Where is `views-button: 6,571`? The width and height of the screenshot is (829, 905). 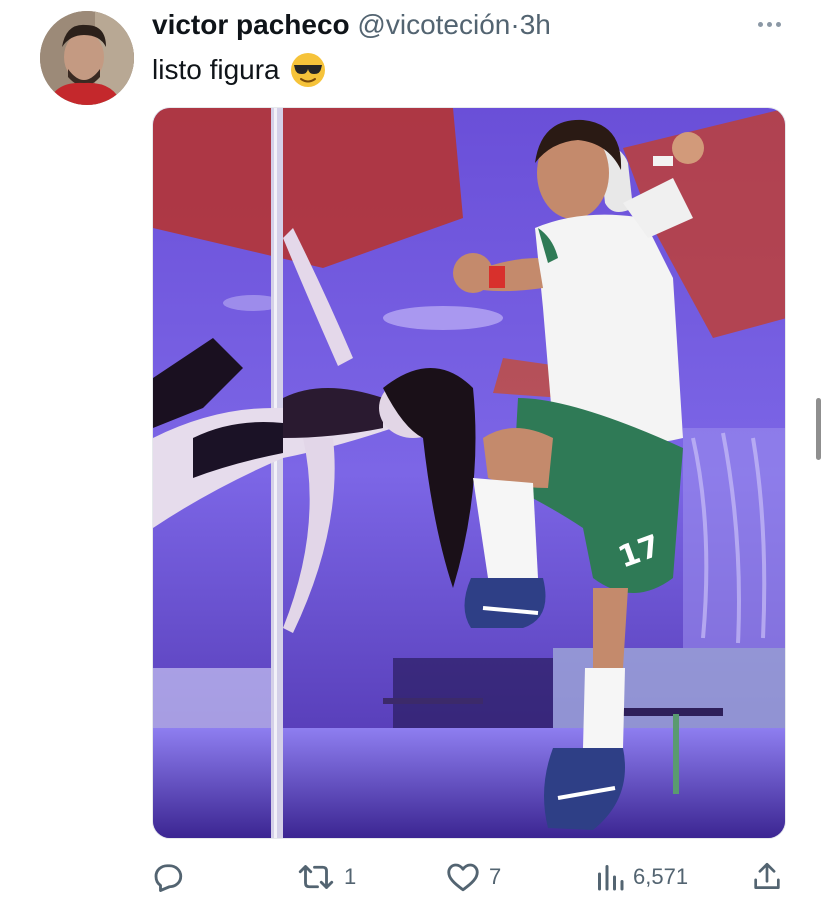
views-button: 6,571 is located at coordinates (641, 877).